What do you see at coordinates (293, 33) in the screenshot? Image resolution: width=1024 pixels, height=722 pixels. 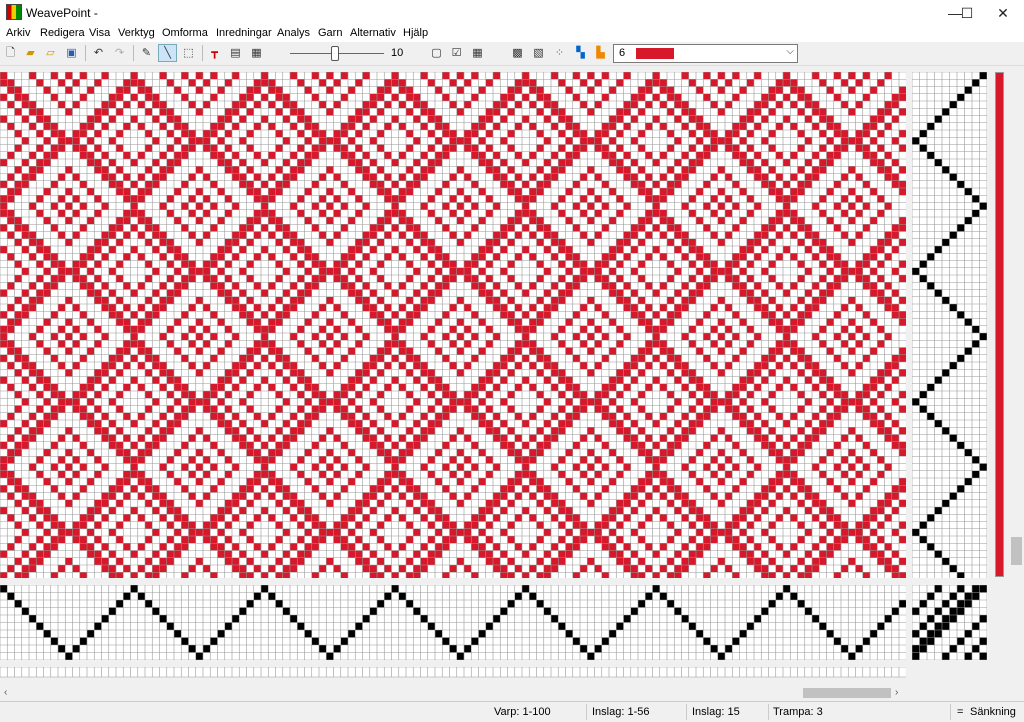 I see `menu-analys: Analys` at bounding box center [293, 33].